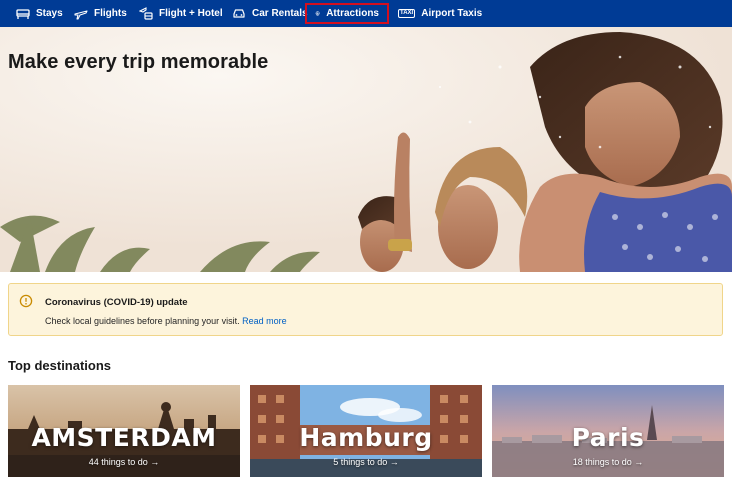  I want to click on top-nav: Stays Flights Flight + Hotel Car Rentals, so click(366, 13).